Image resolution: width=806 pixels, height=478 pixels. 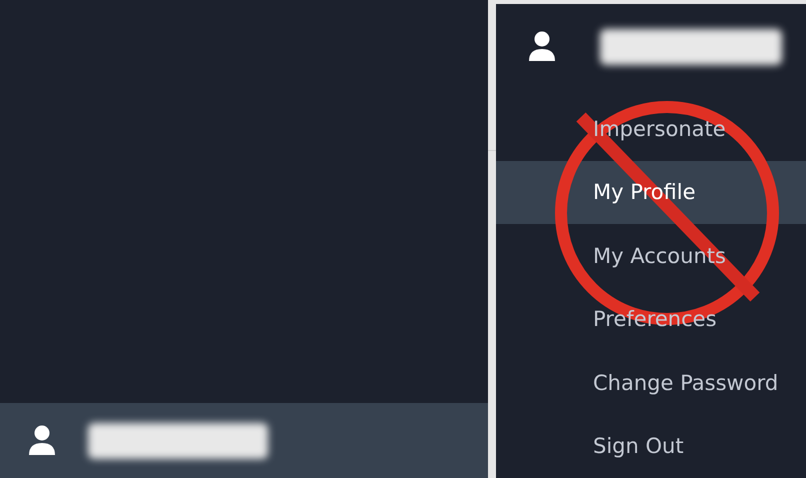 I want to click on menu-item: Change Password, so click(x=651, y=383).